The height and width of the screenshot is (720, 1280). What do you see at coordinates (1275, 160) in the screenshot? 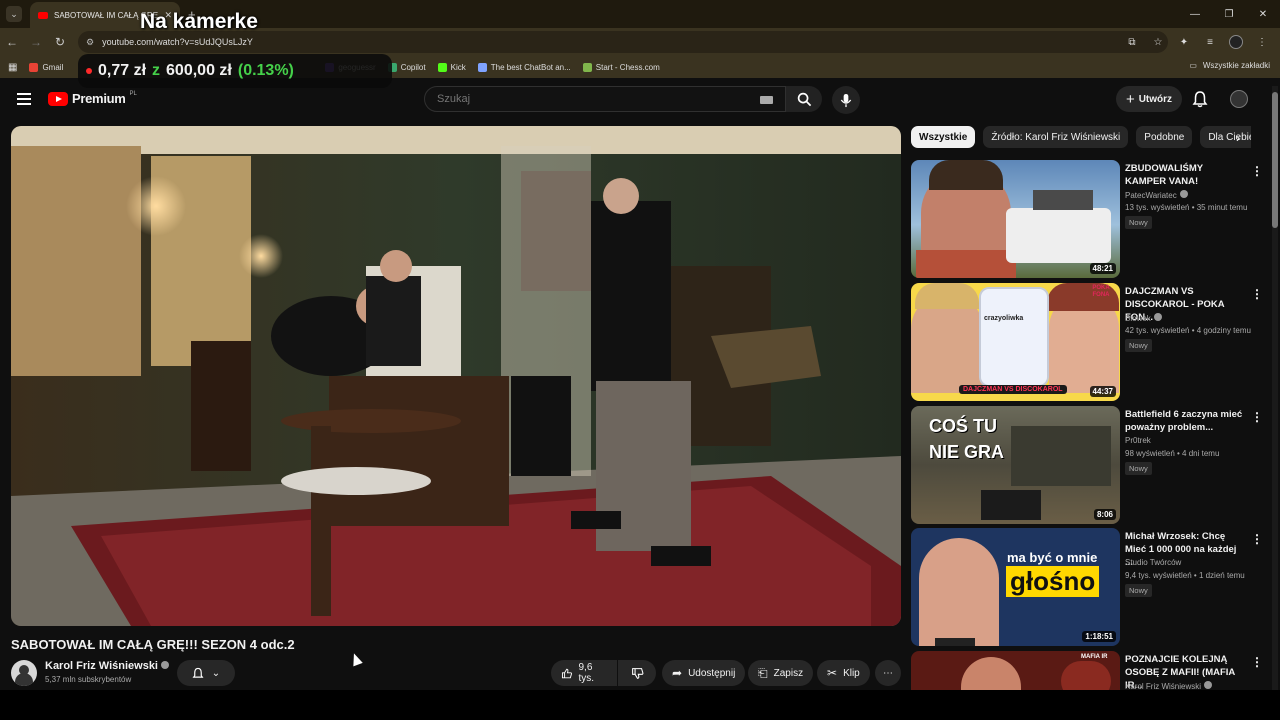
I see `scrollbar-thumb` at bounding box center [1275, 160].